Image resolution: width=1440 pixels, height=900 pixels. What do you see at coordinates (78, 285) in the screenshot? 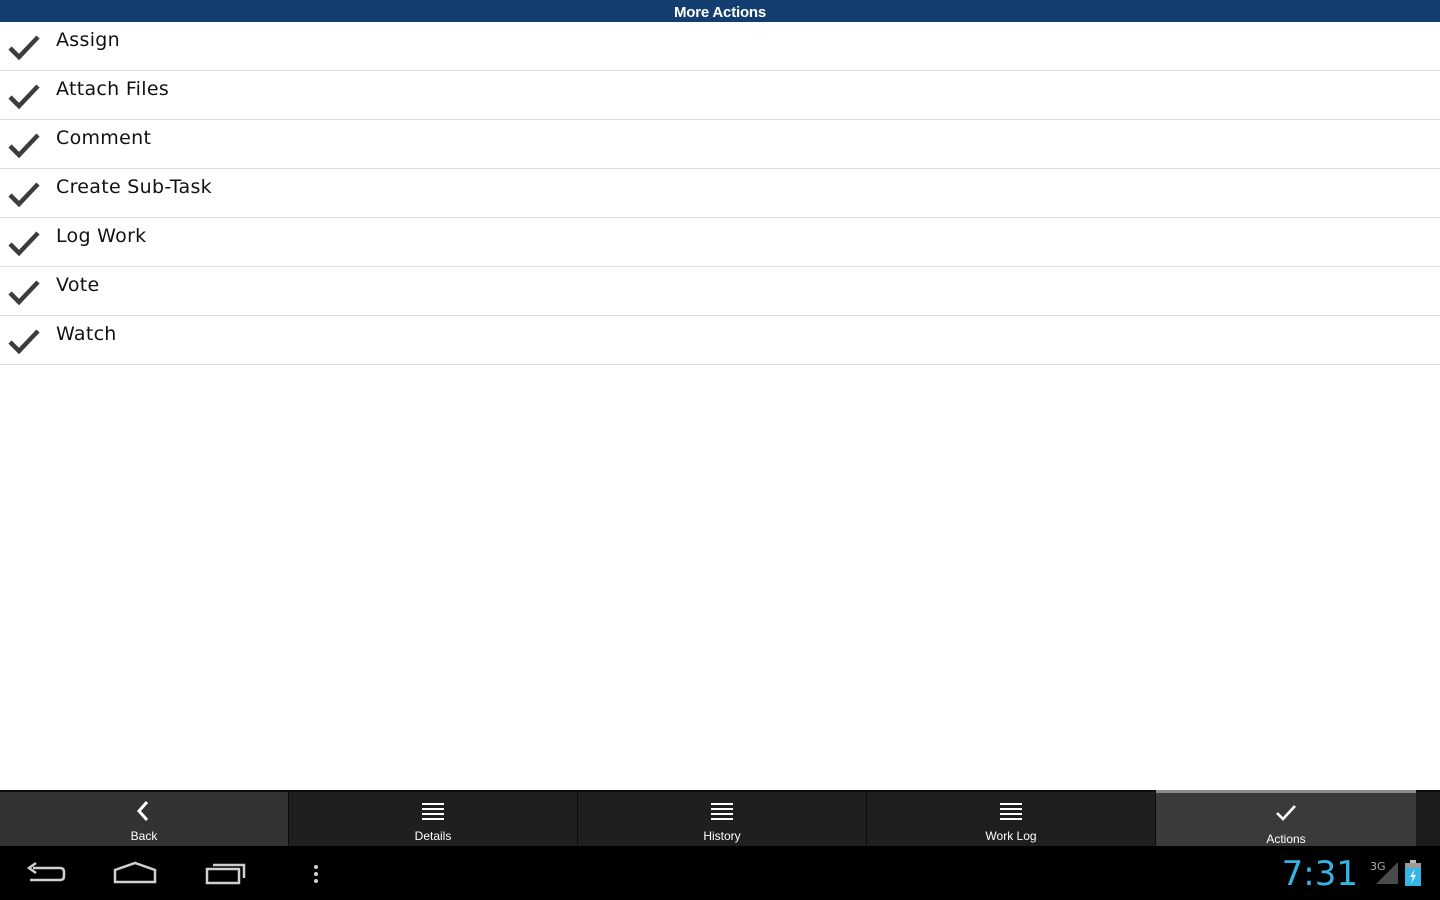
I see `action-label: Vote` at bounding box center [78, 285].